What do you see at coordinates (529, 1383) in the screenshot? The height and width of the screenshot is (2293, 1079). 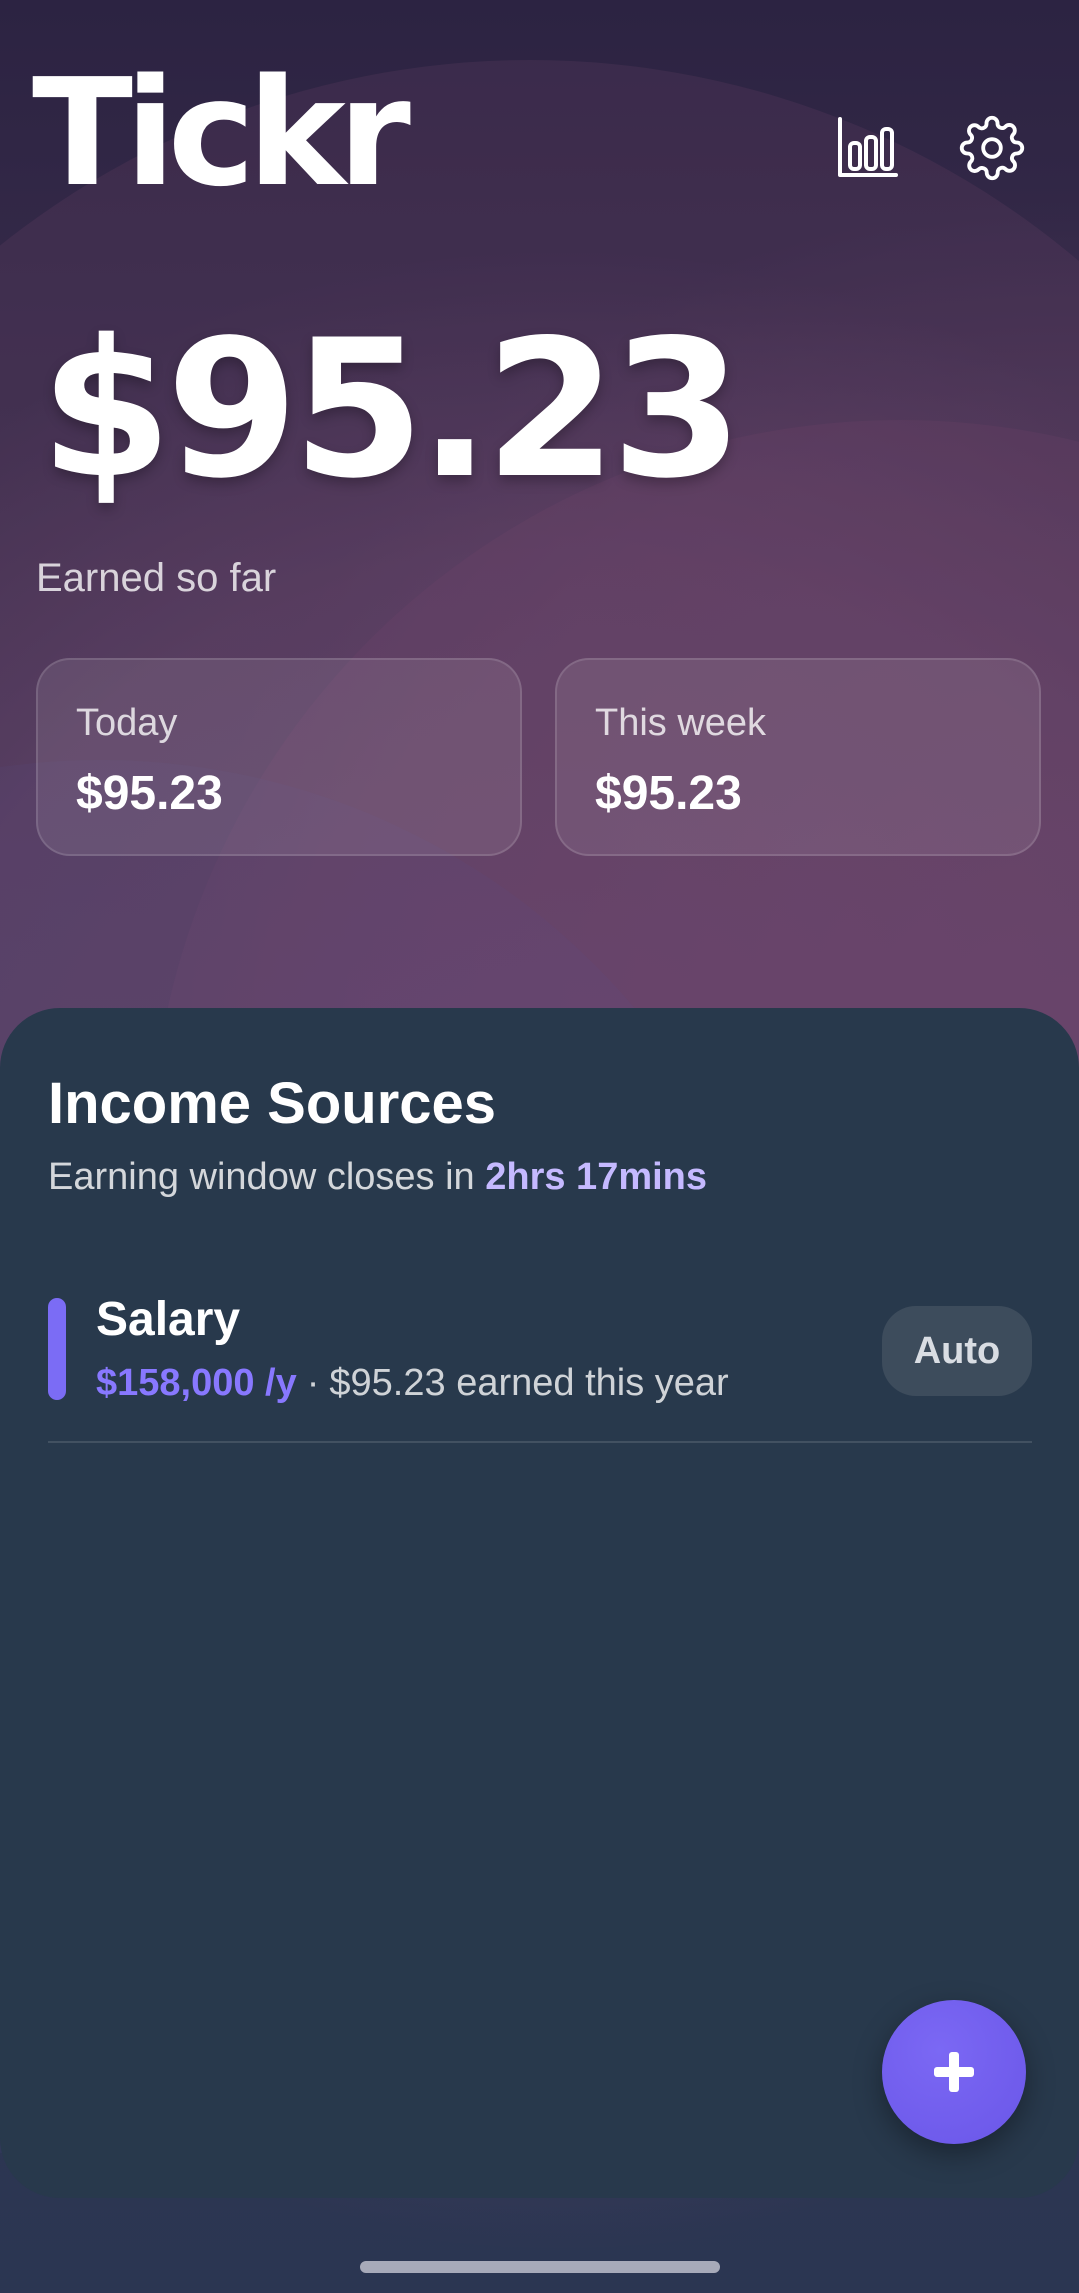 I see `income-earned-text: $95.23 earned this year` at bounding box center [529, 1383].